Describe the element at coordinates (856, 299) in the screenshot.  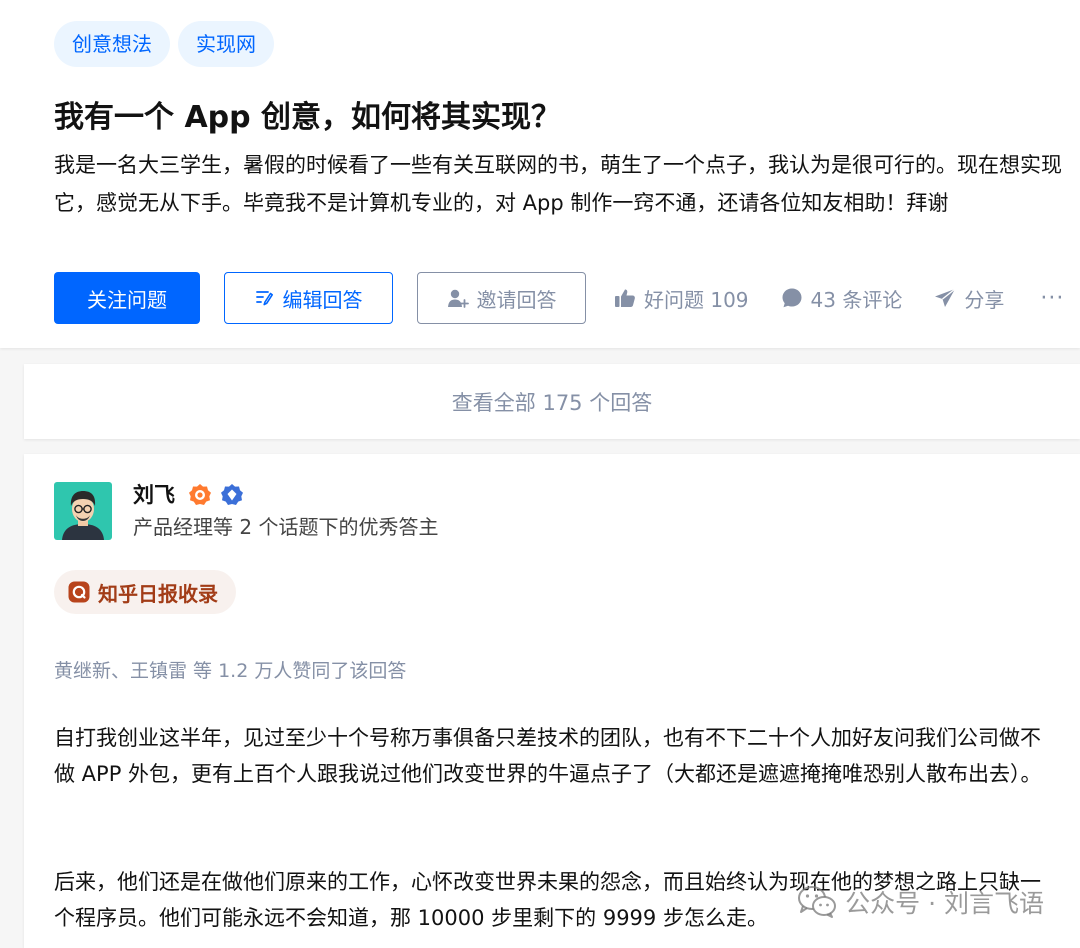
I see `comments-label: 43 条评论` at that location.